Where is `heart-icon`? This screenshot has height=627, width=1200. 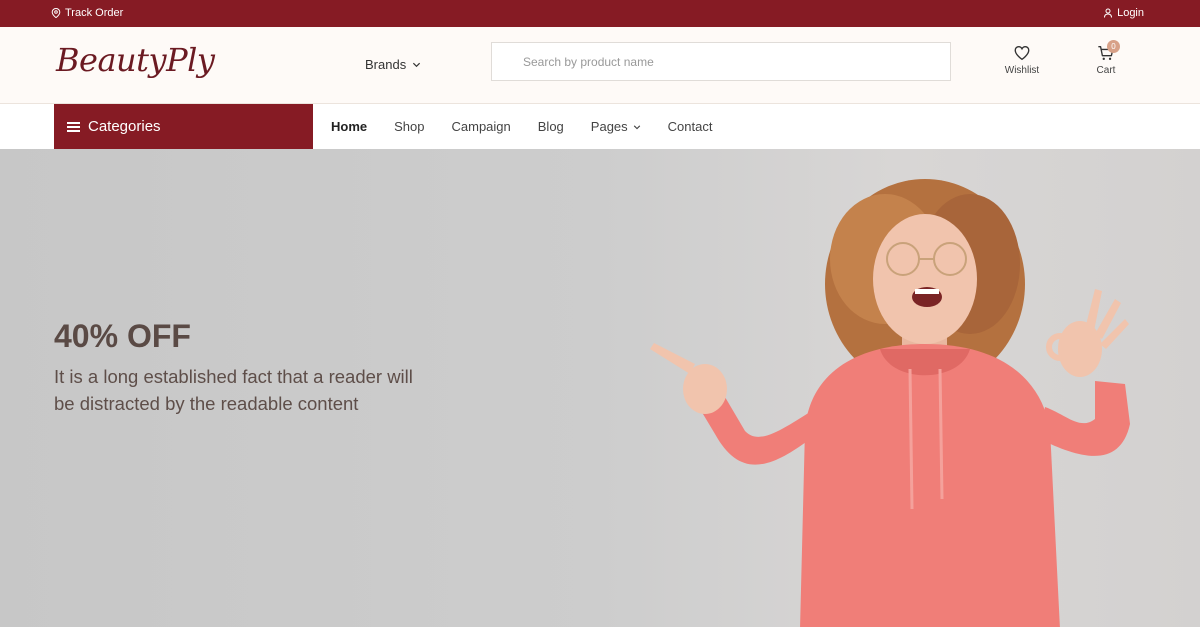 heart-icon is located at coordinates (1022, 53).